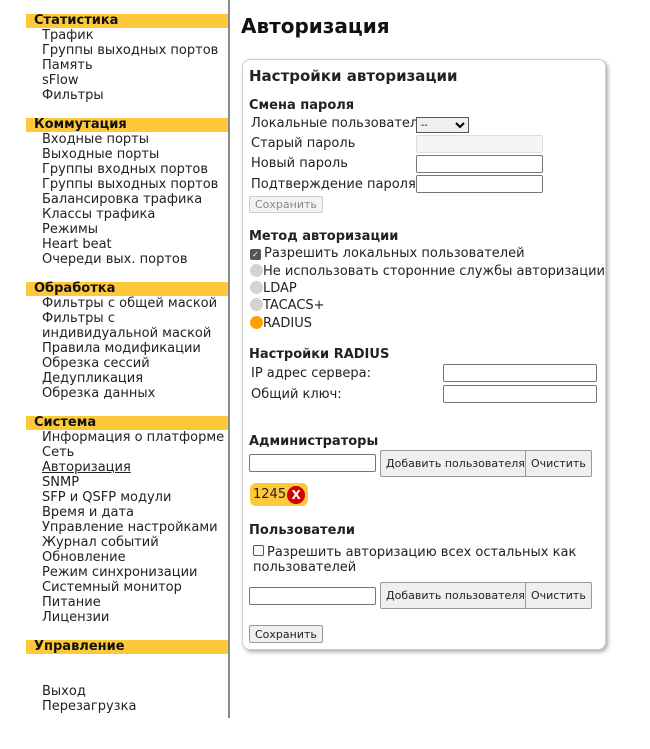  What do you see at coordinates (558, 595) in the screenshot?
I see `clear-users-button: Очистить` at bounding box center [558, 595].